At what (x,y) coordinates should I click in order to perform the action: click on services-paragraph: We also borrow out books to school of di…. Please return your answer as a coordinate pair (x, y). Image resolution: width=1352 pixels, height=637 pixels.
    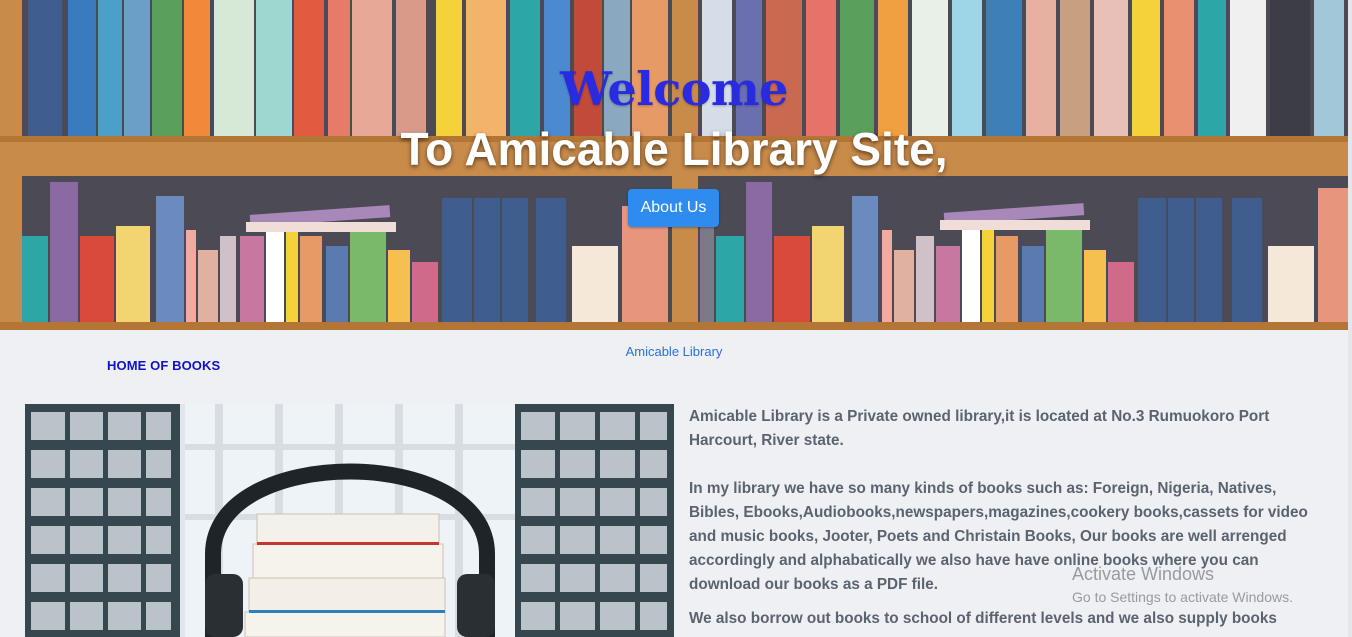
    Looking at the image, I should click on (983, 618).